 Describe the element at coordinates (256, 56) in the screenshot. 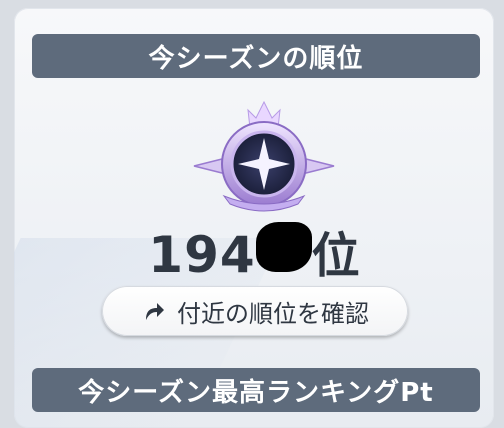

I see `season-rank-header: 今シーズンの順位` at that location.